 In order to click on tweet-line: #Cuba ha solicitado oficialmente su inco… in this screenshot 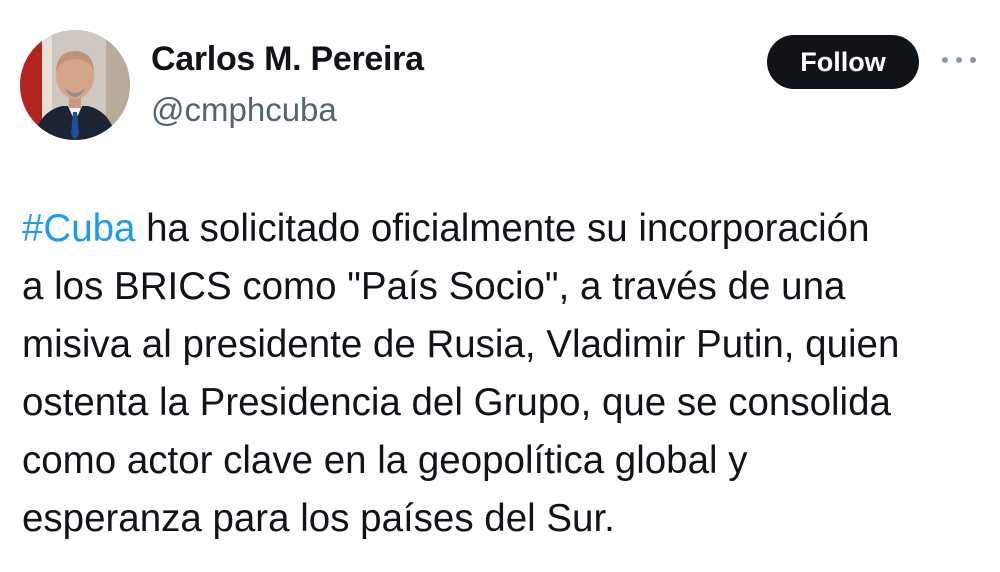, I will do `click(502, 229)`.